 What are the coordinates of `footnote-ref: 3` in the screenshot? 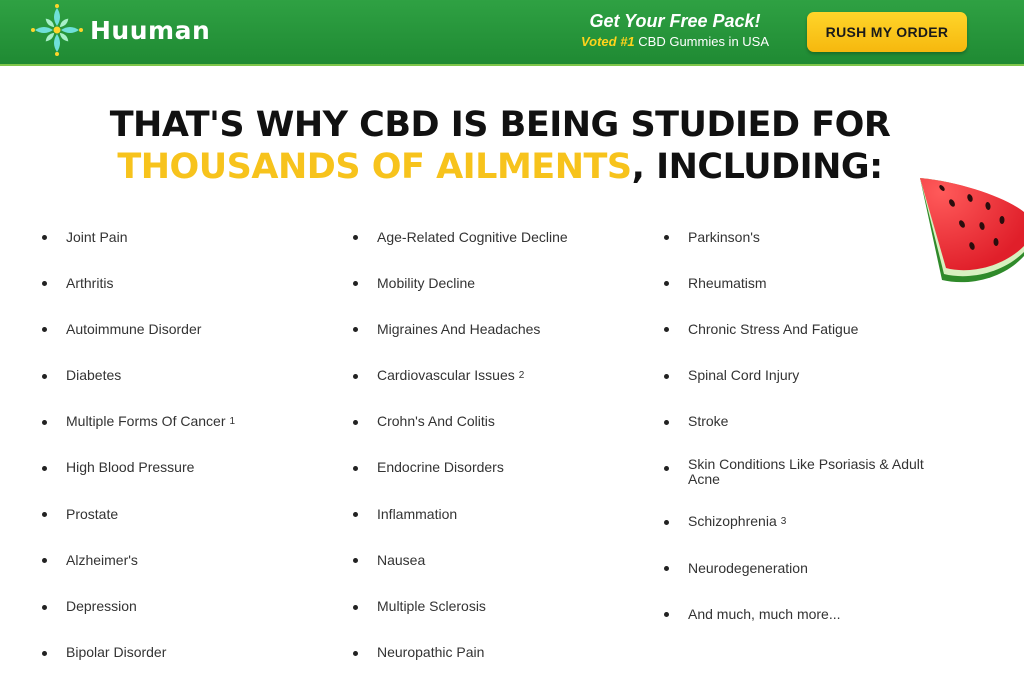 It's located at (784, 521).